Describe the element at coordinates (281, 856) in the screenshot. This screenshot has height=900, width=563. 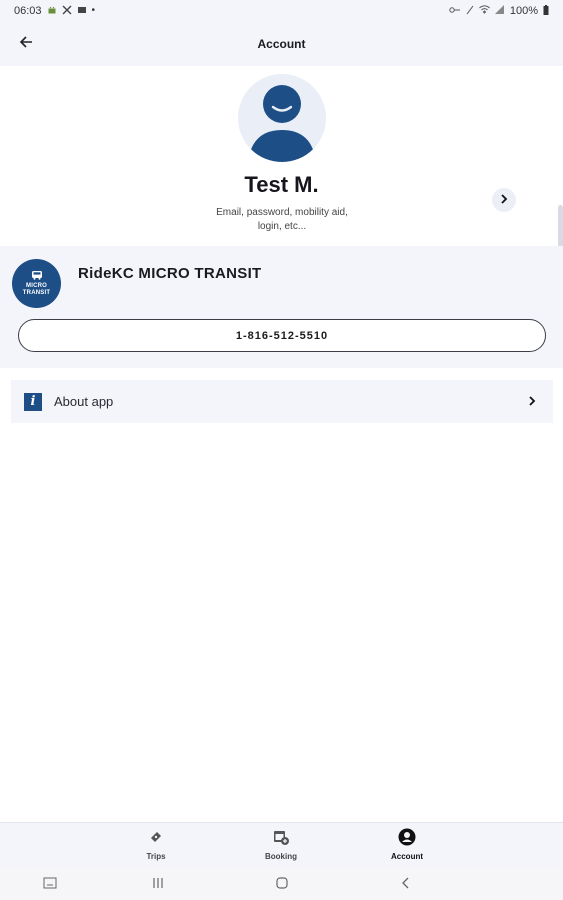
I see `tab-label: Booking` at that location.